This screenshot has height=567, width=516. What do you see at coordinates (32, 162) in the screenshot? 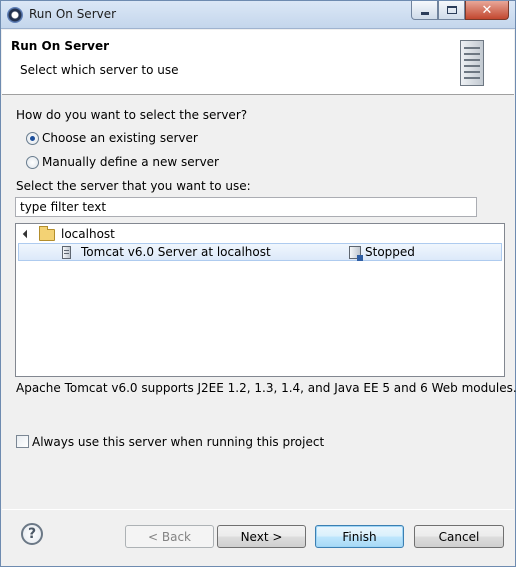
I see `new-server-radio` at bounding box center [32, 162].